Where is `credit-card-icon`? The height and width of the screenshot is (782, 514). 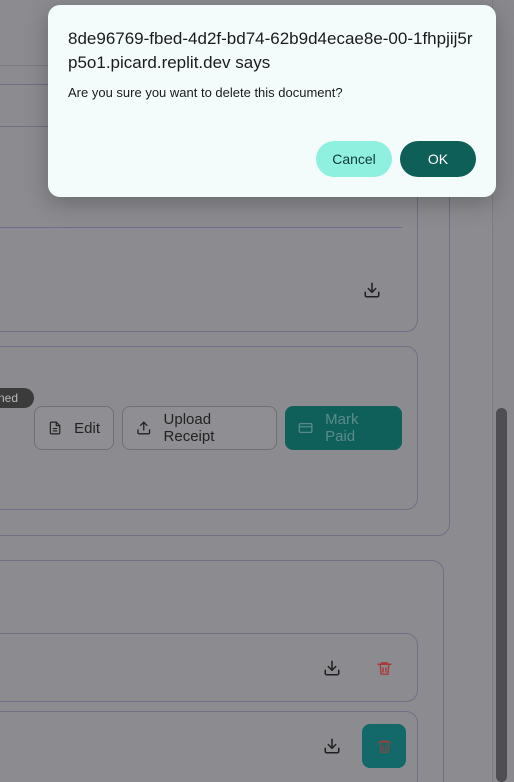 credit-card-icon is located at coordinates (305, 428).